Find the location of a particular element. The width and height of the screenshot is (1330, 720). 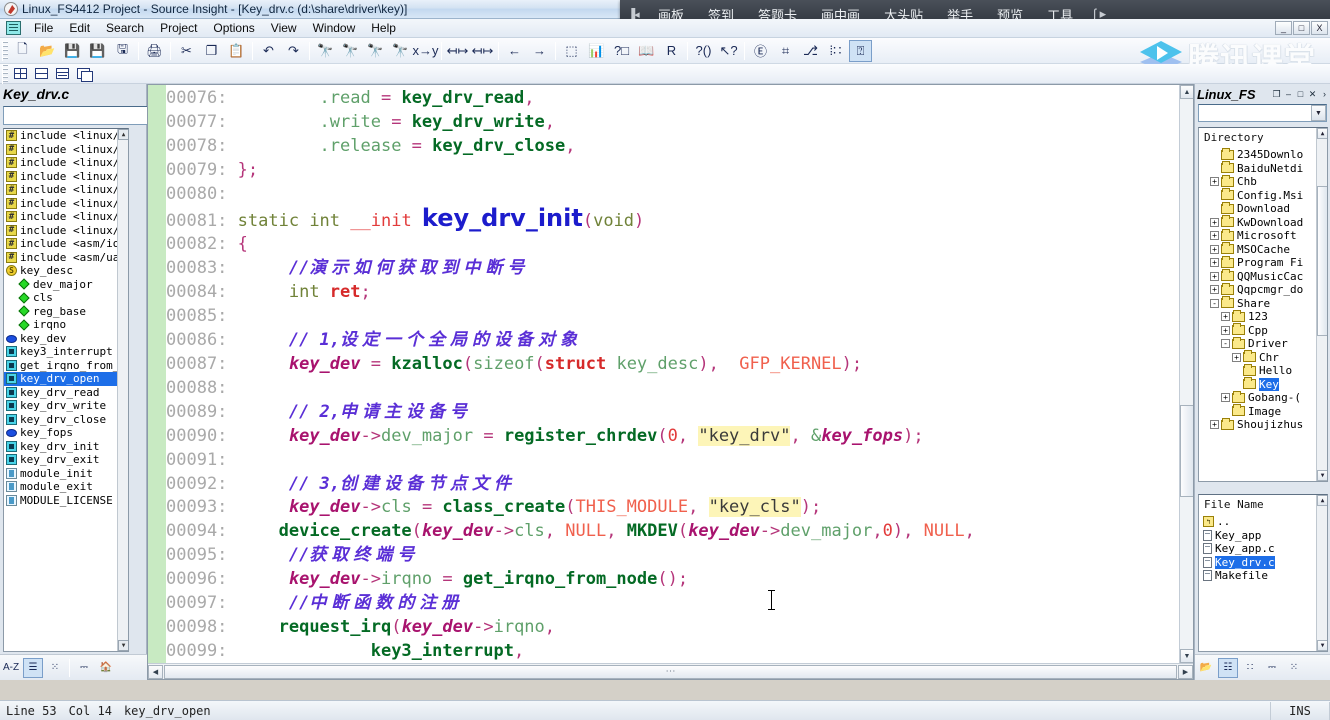

find-next-icon: 🔭 is located at coordinates (375, 51).